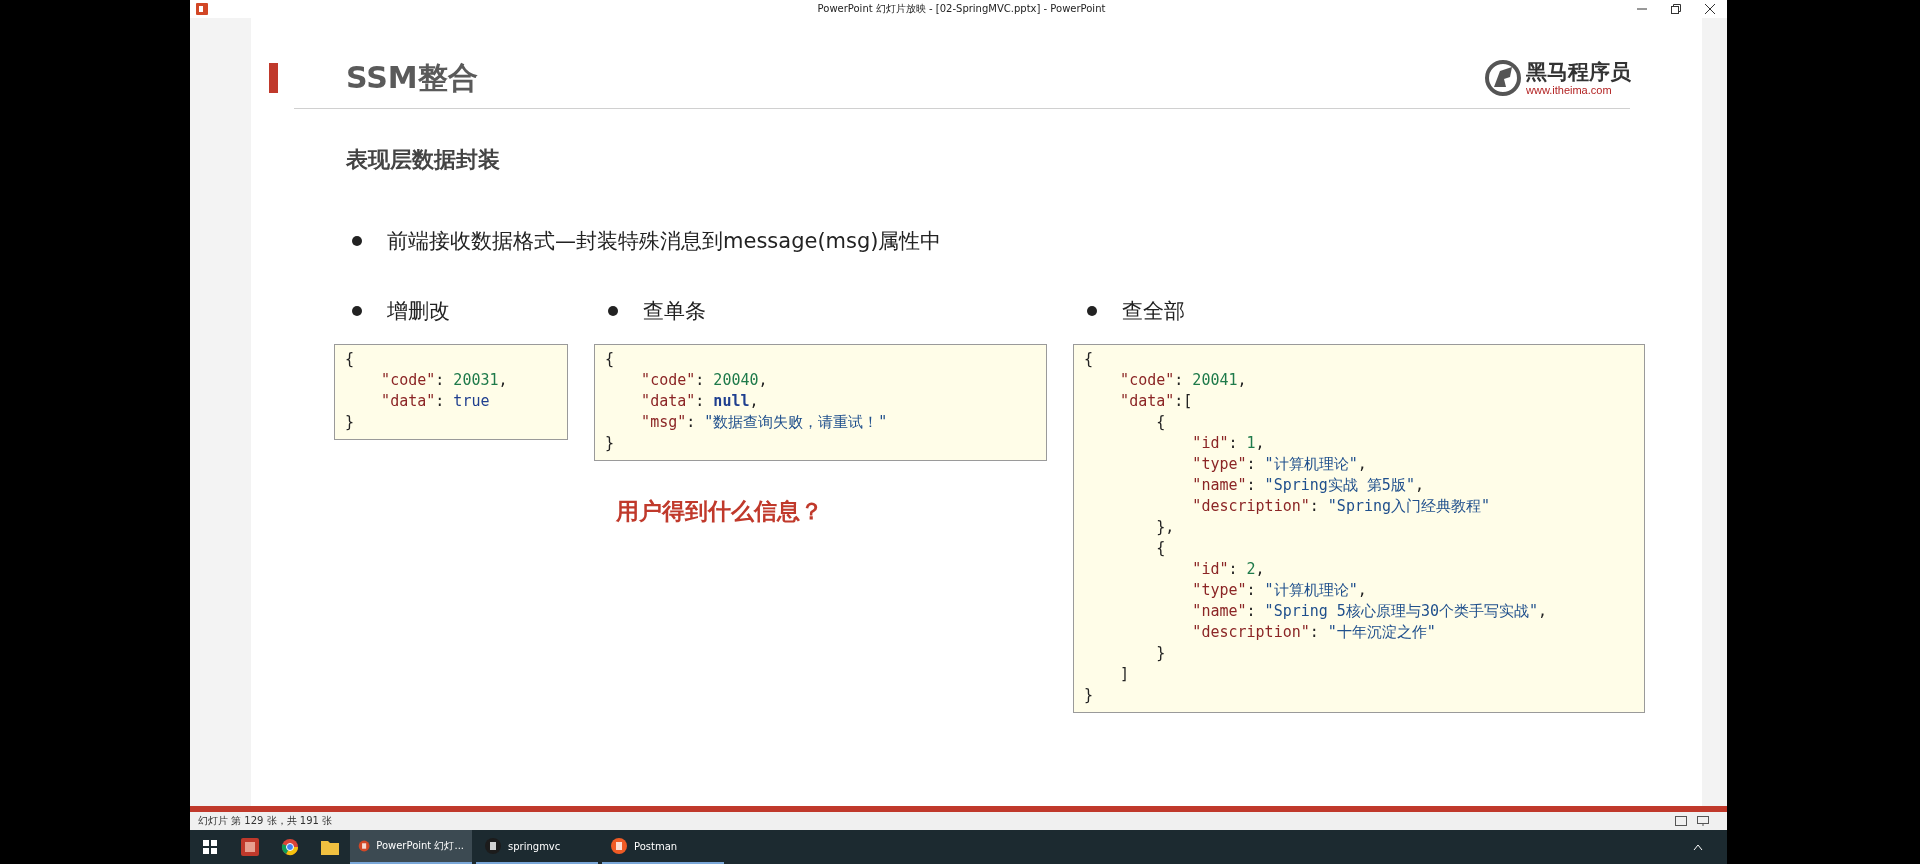 This screenshot has width=1920, height=864. Describe the element at coordinates (418, 311) in the screenshot. I see `column-heading: 增删改` at that location.